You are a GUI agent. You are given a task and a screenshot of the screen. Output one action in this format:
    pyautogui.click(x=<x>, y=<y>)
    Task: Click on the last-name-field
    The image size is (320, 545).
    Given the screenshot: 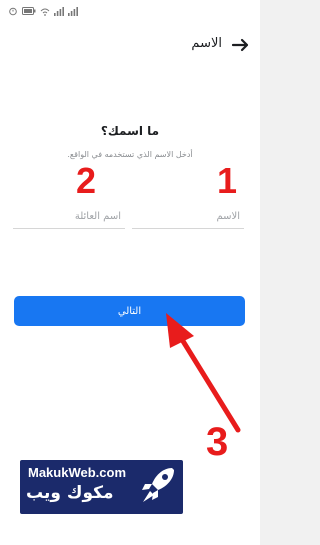 What is the action you would take?
    pyautogui.click(x=69, y=211)
    